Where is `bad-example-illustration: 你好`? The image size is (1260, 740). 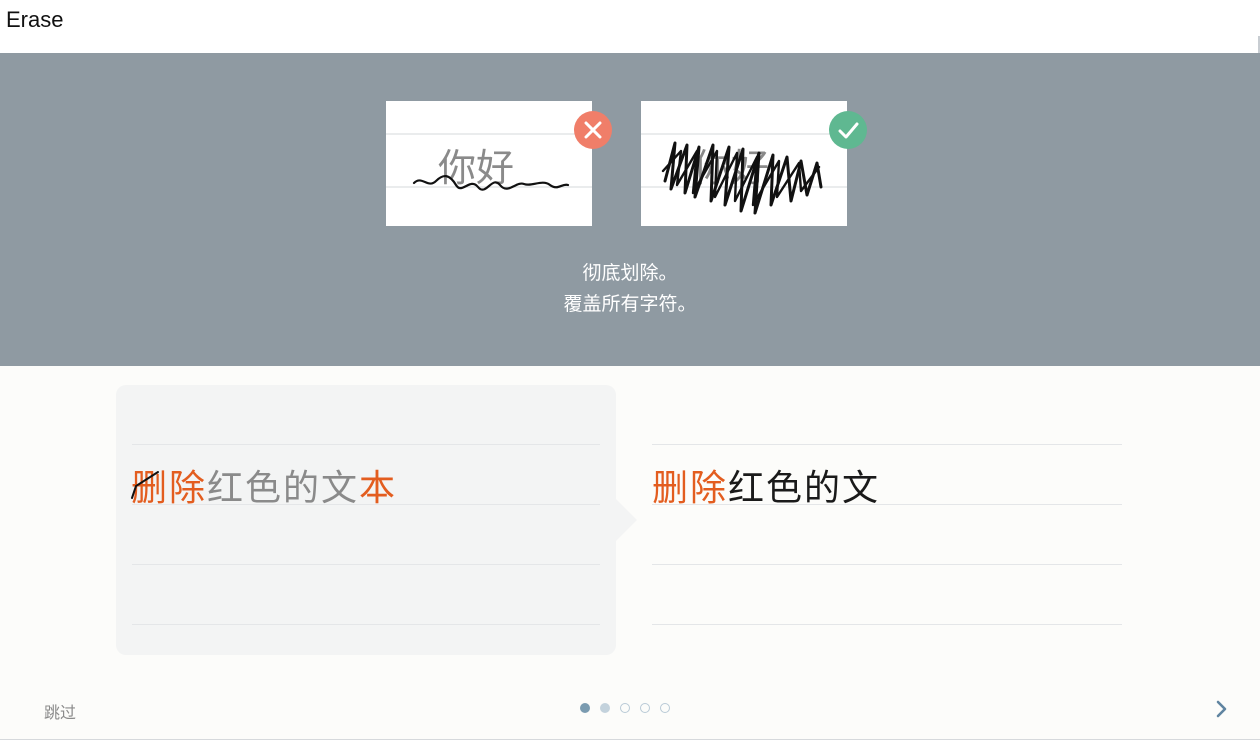 bad-example-illustration: 你好 is located at coordinates (489, 162).